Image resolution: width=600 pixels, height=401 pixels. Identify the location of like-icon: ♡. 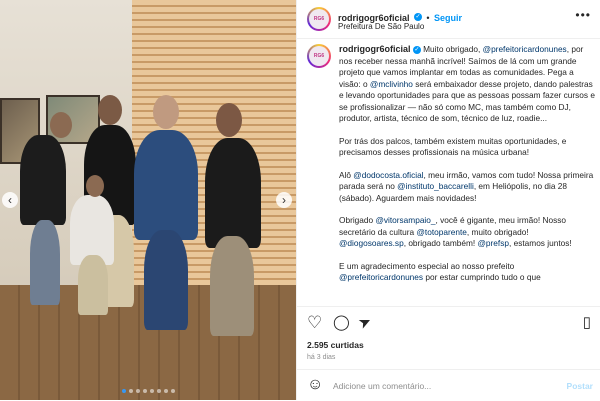
(314, 322).